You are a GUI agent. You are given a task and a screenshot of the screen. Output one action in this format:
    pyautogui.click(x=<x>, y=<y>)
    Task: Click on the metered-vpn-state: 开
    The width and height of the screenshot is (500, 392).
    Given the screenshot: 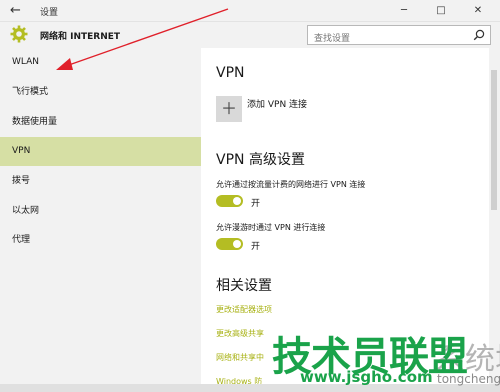 What is the action you would take?
    pyautogui.click(x=256, y=204)
    